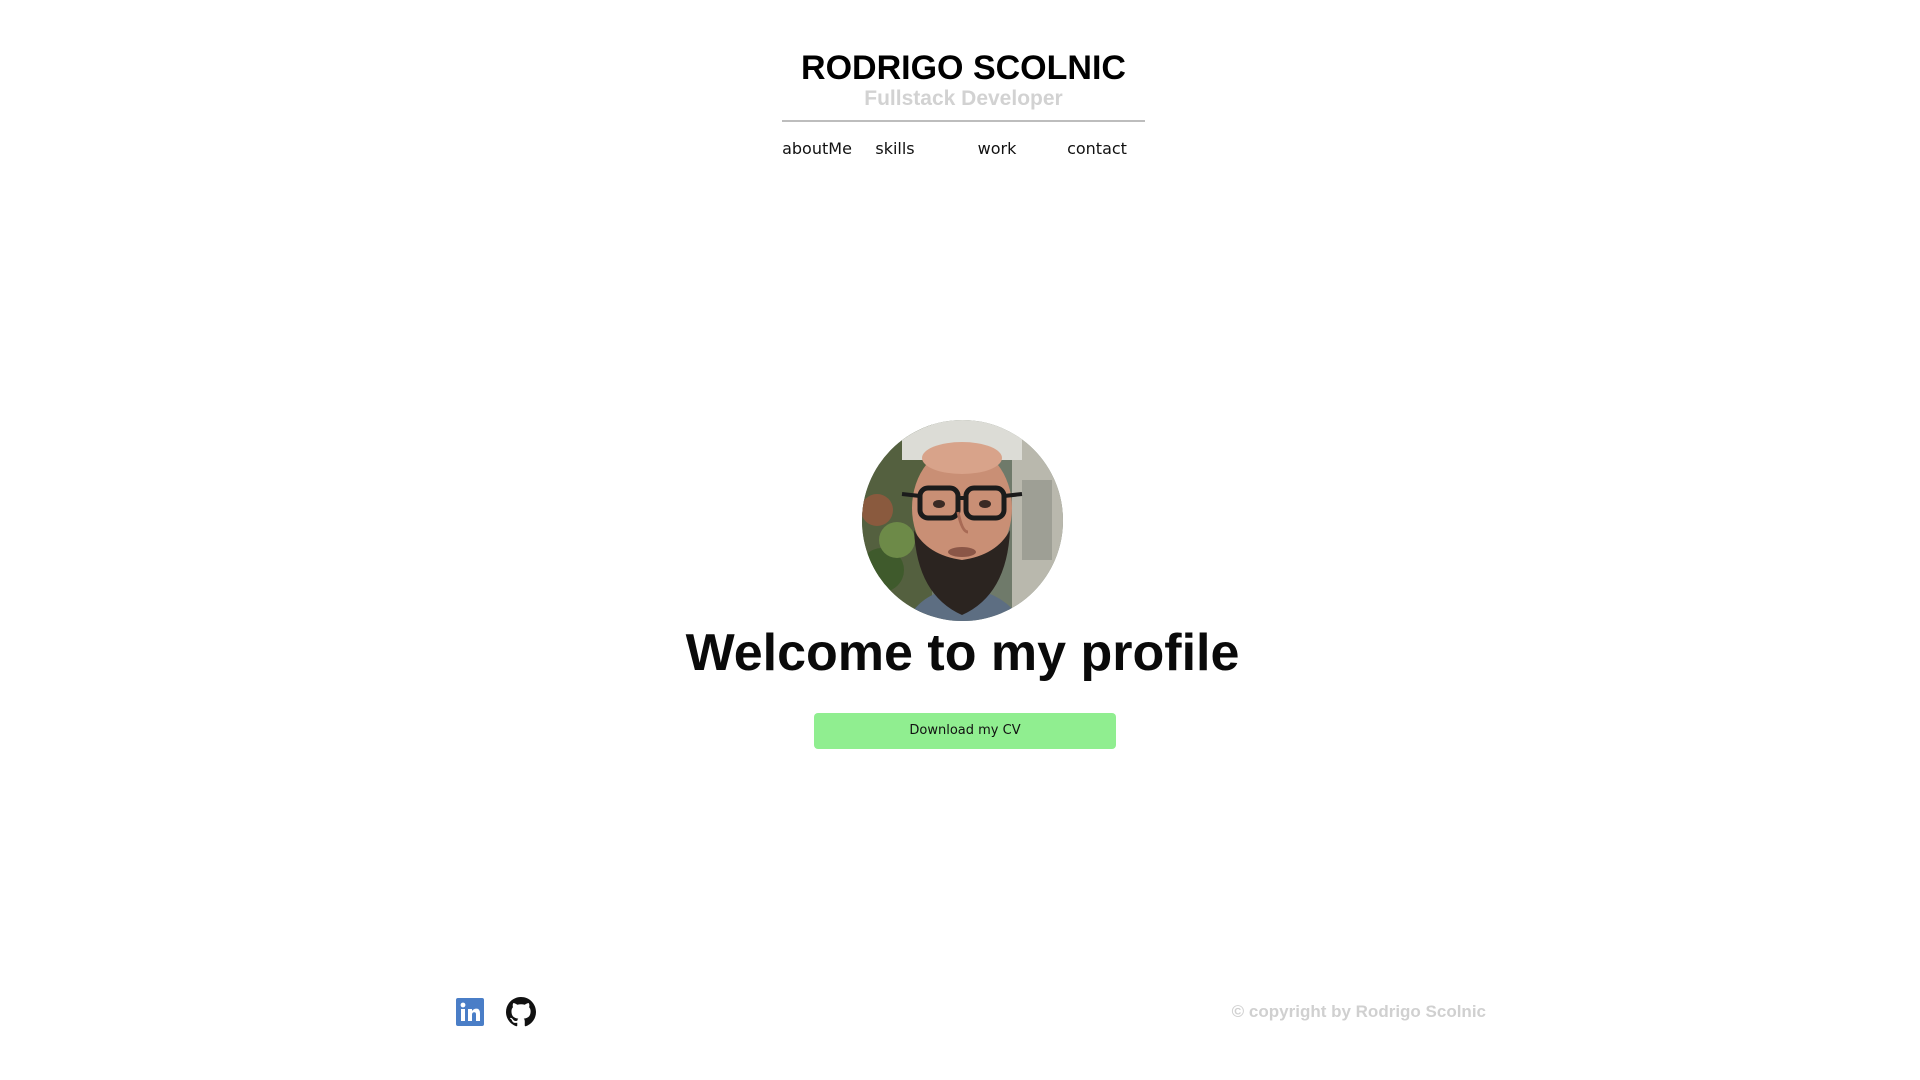 The height and width of the screenshot is (1080, 1920). I want to click on avatar, so click(962, 520).